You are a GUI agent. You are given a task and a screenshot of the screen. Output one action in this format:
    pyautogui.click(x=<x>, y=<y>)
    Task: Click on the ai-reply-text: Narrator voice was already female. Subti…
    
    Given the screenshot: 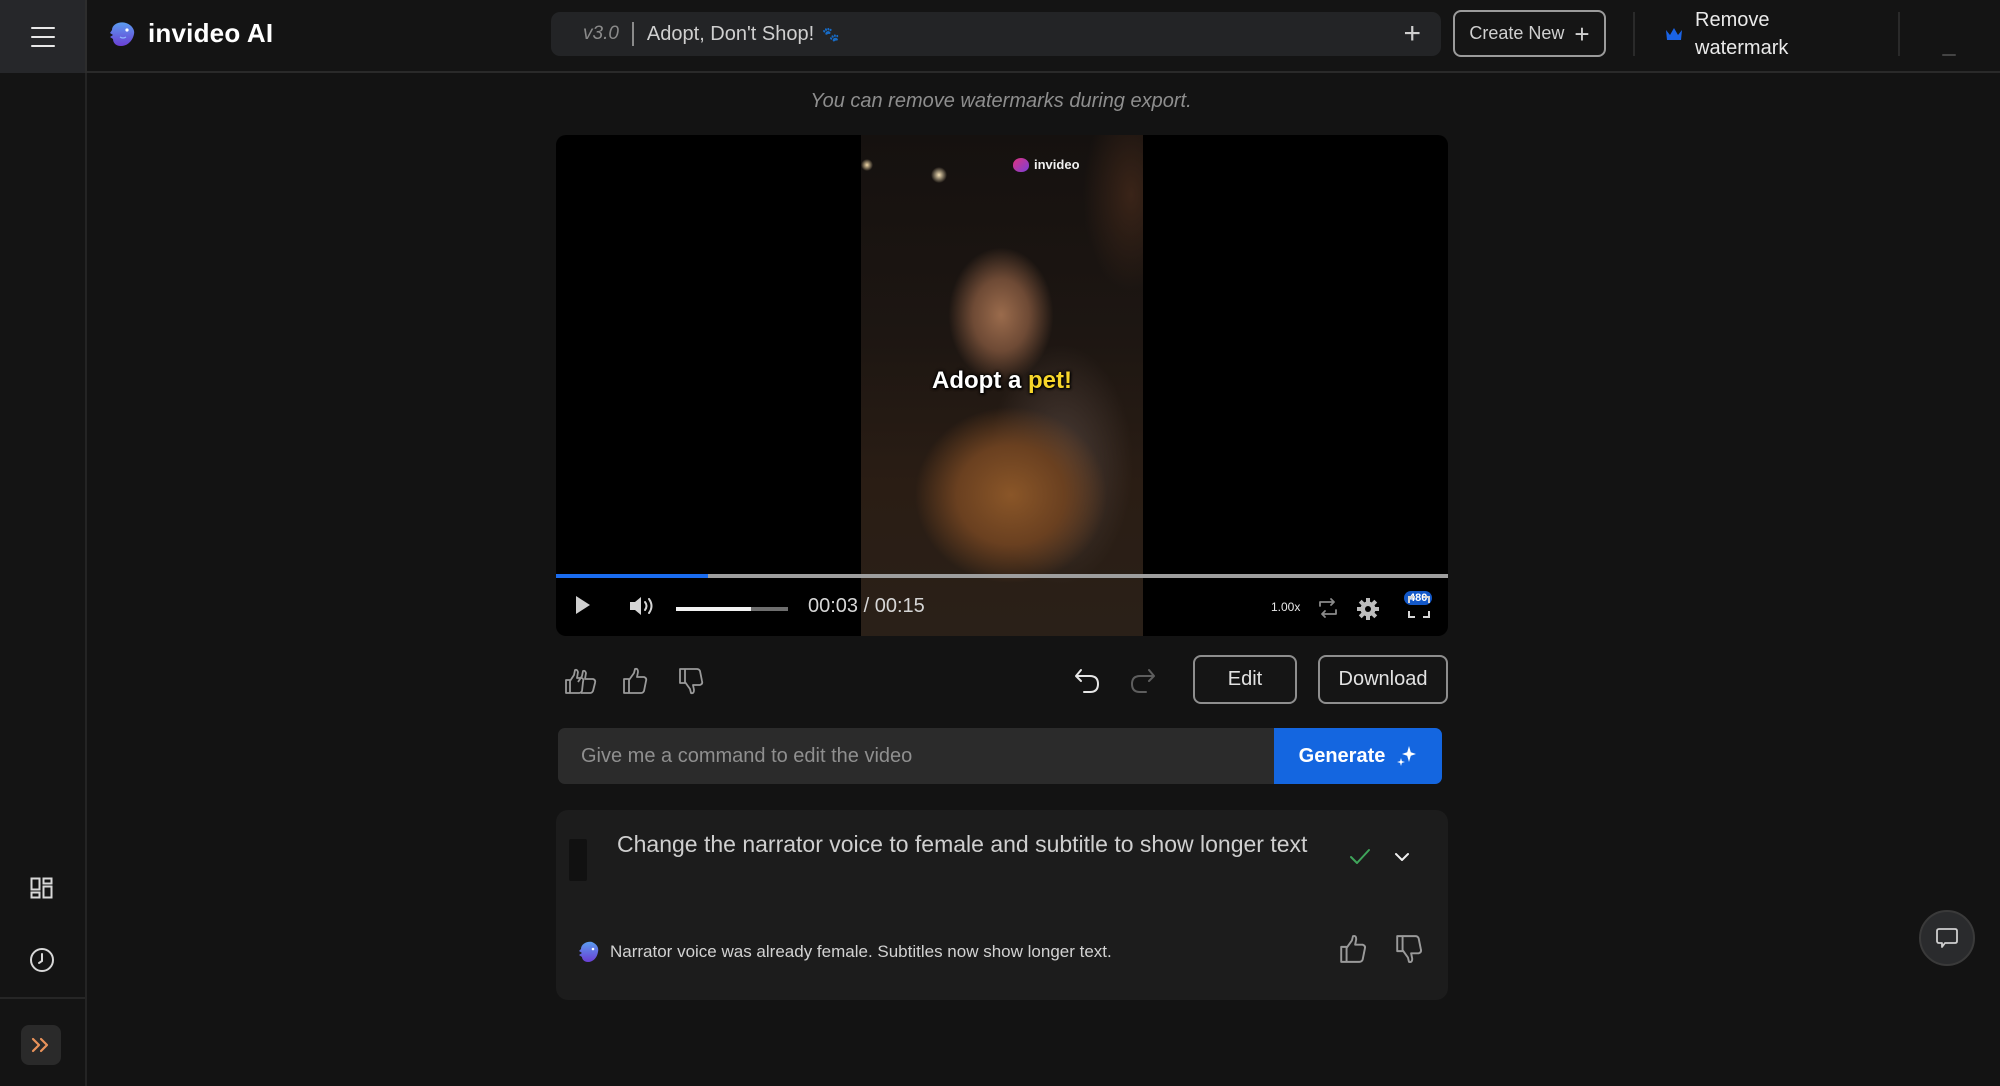 What is the action you would take?
    pyautogui.click(x=861, y=951)
    